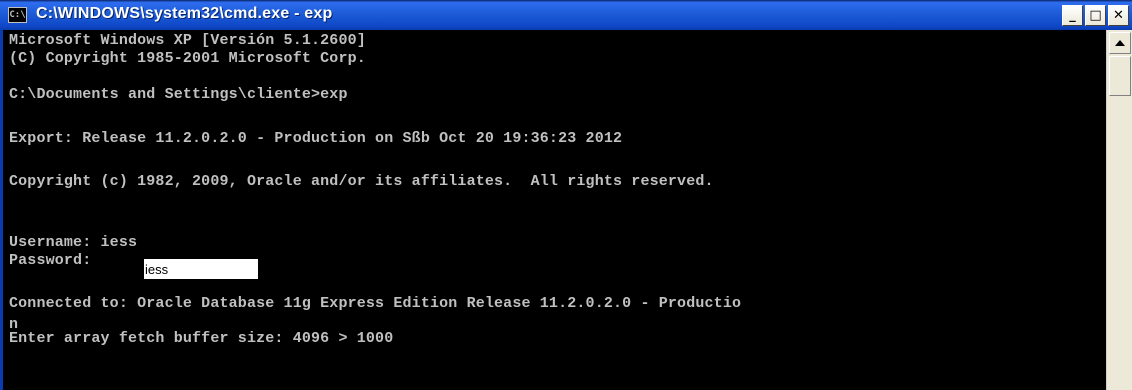 This screenshot has height=390, width=1132. What do you see at coordinates (73, 242) in the screenshot?
I see `console-line: Username: iess` at bounding box center [73, 242].